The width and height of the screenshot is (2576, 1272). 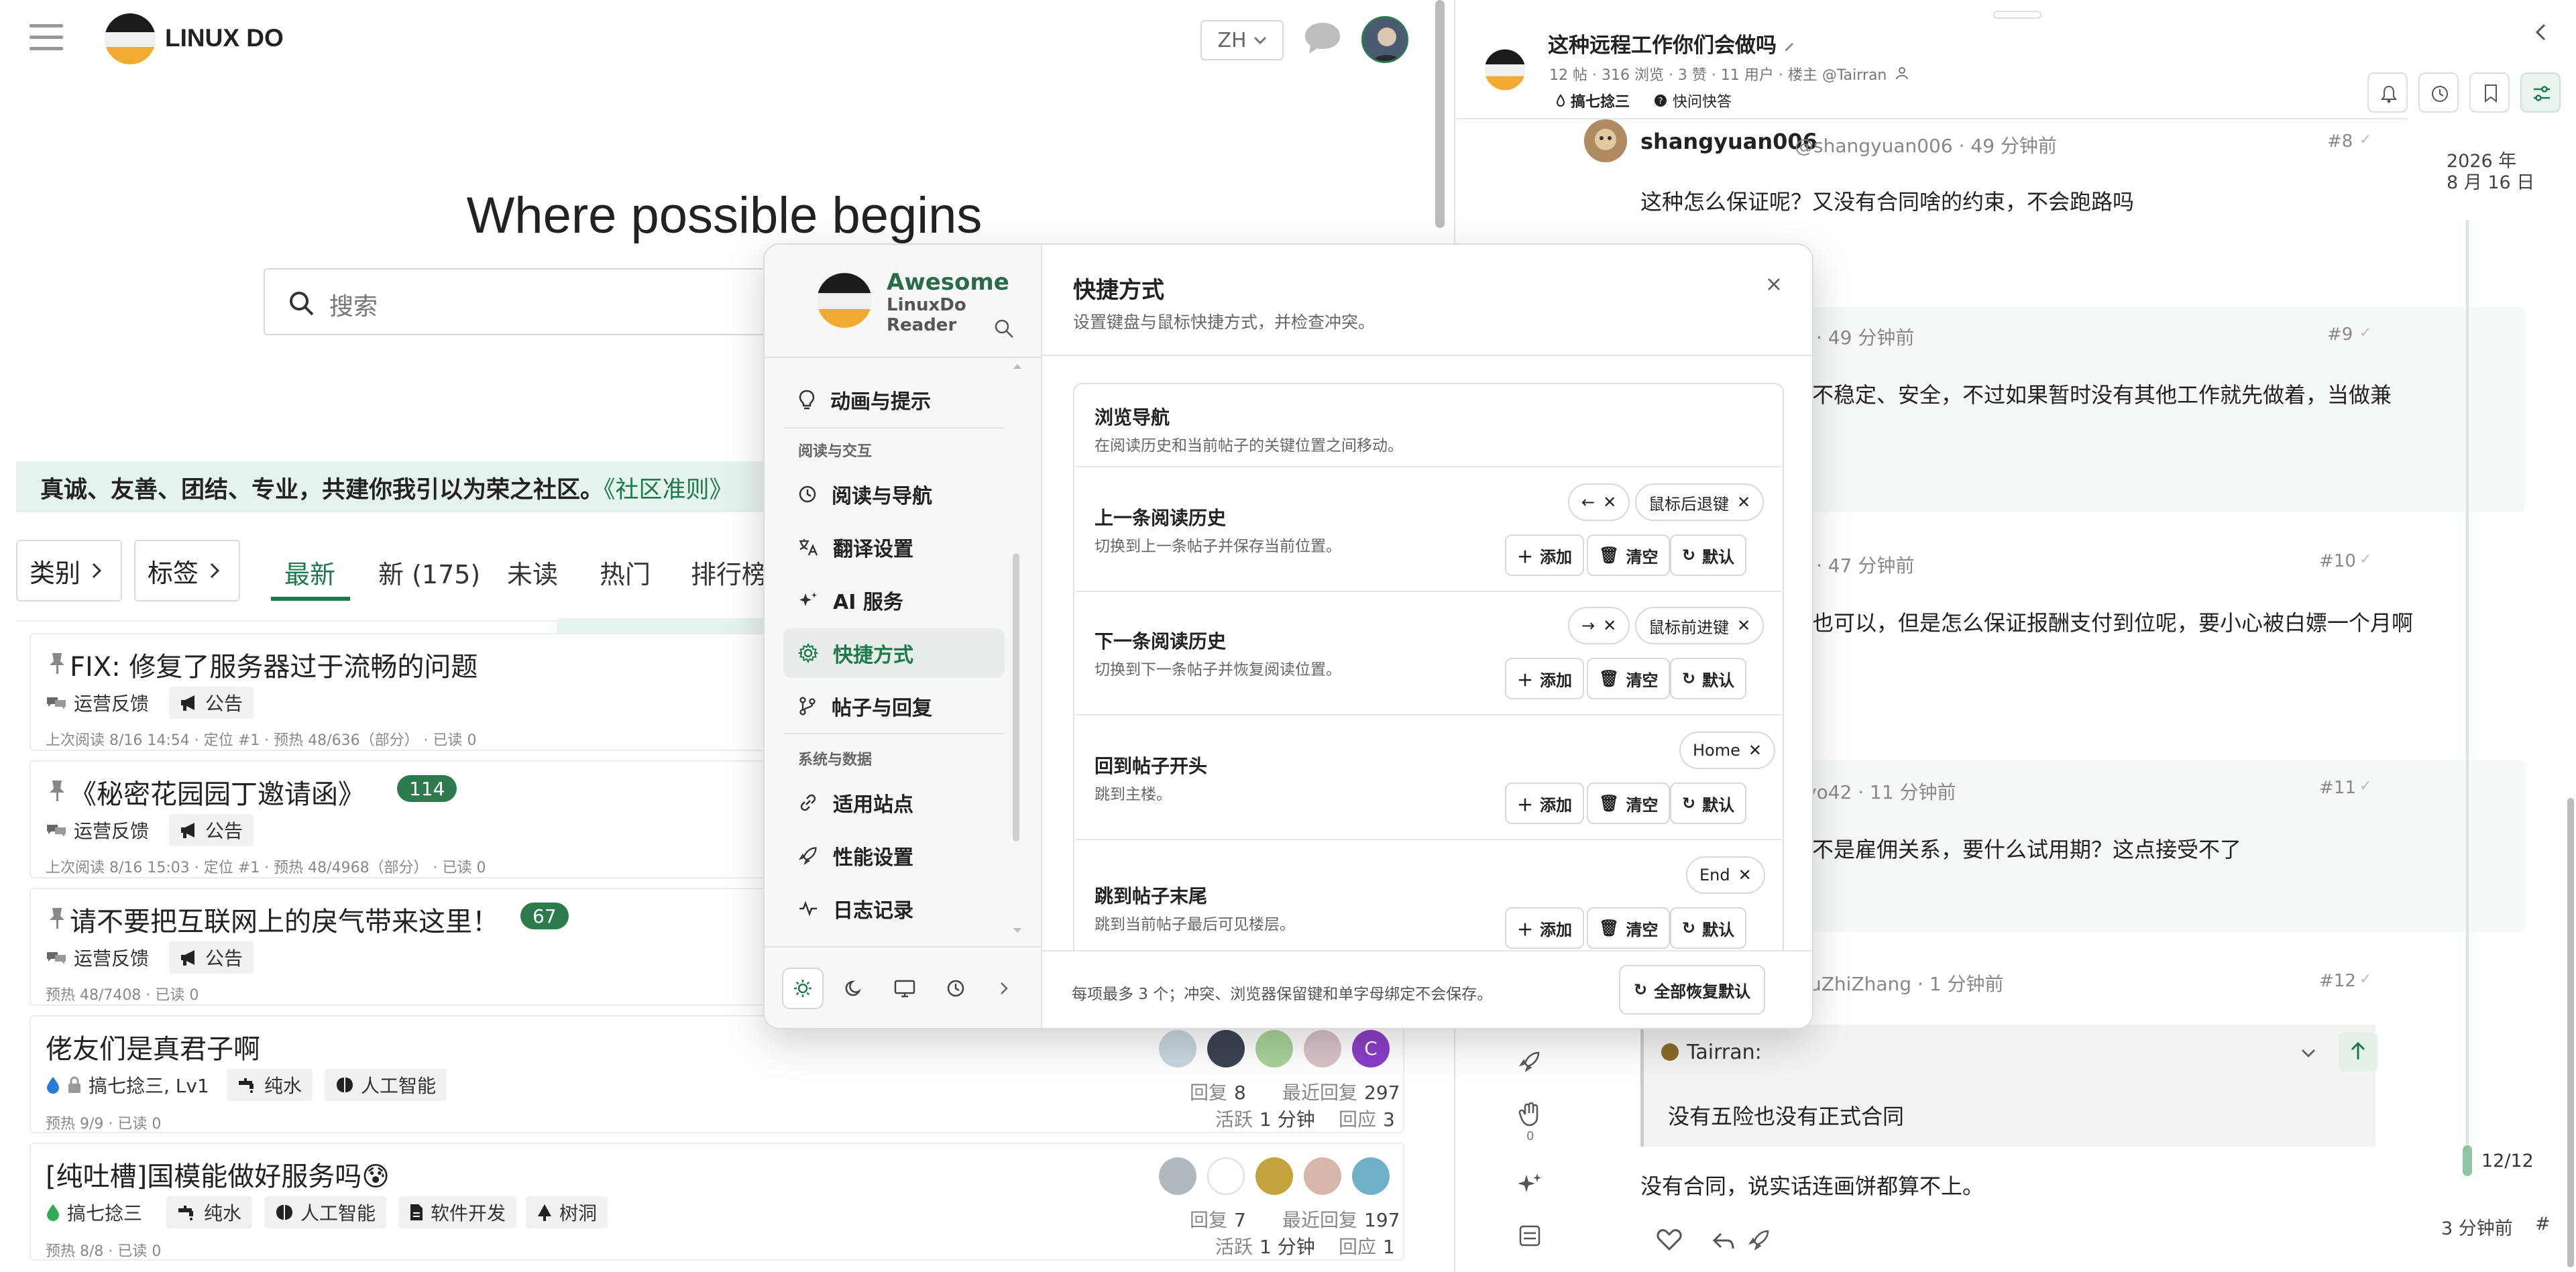 I want to click on user-avatar, so click(x=1384, y=39).